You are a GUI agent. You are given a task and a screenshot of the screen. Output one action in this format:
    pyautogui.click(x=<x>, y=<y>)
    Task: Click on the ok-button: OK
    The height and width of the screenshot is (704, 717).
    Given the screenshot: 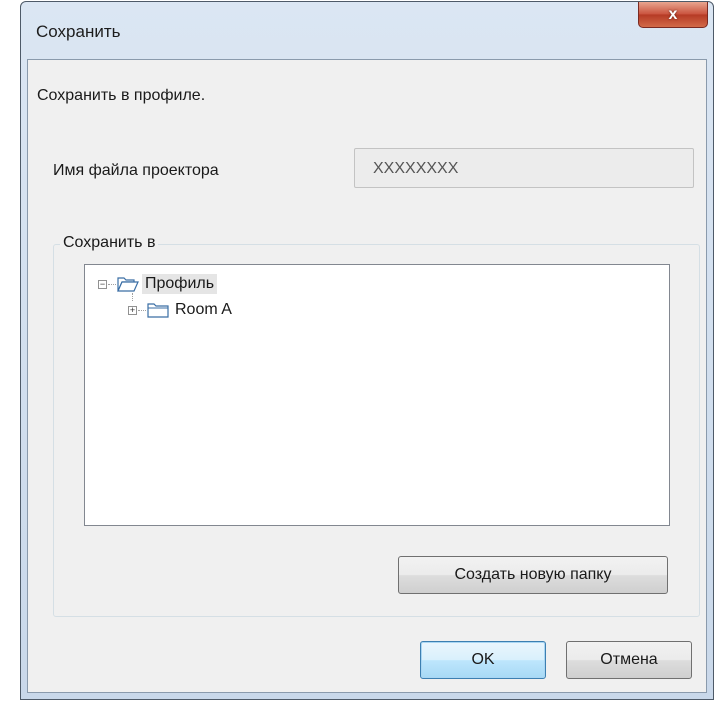 What is the action you would take?
    pyautogui.click(x=483, y=660)
    